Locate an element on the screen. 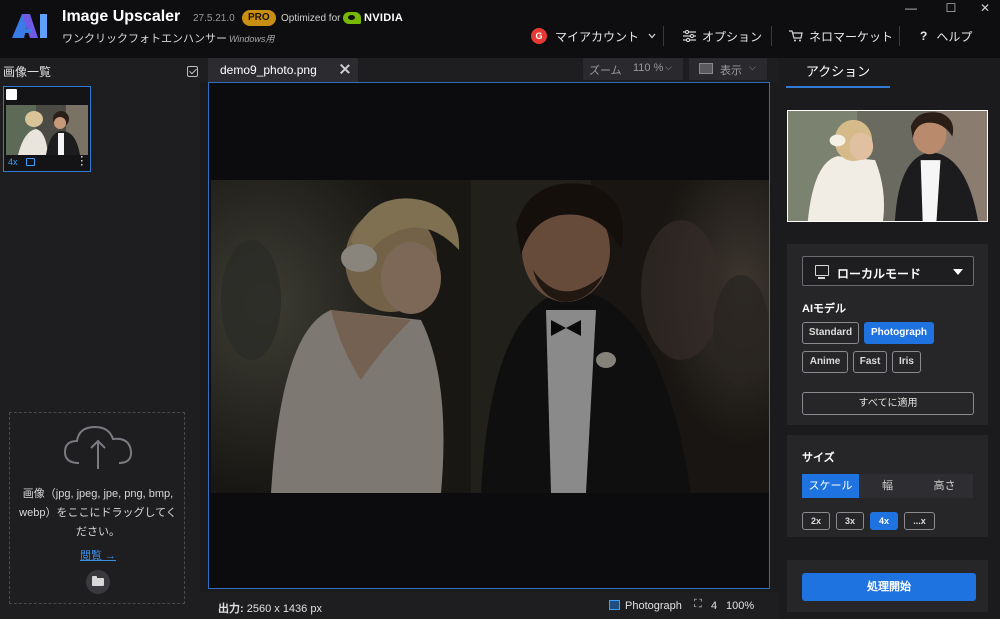  tab-action: アクション is located at coordinates (838, 73).